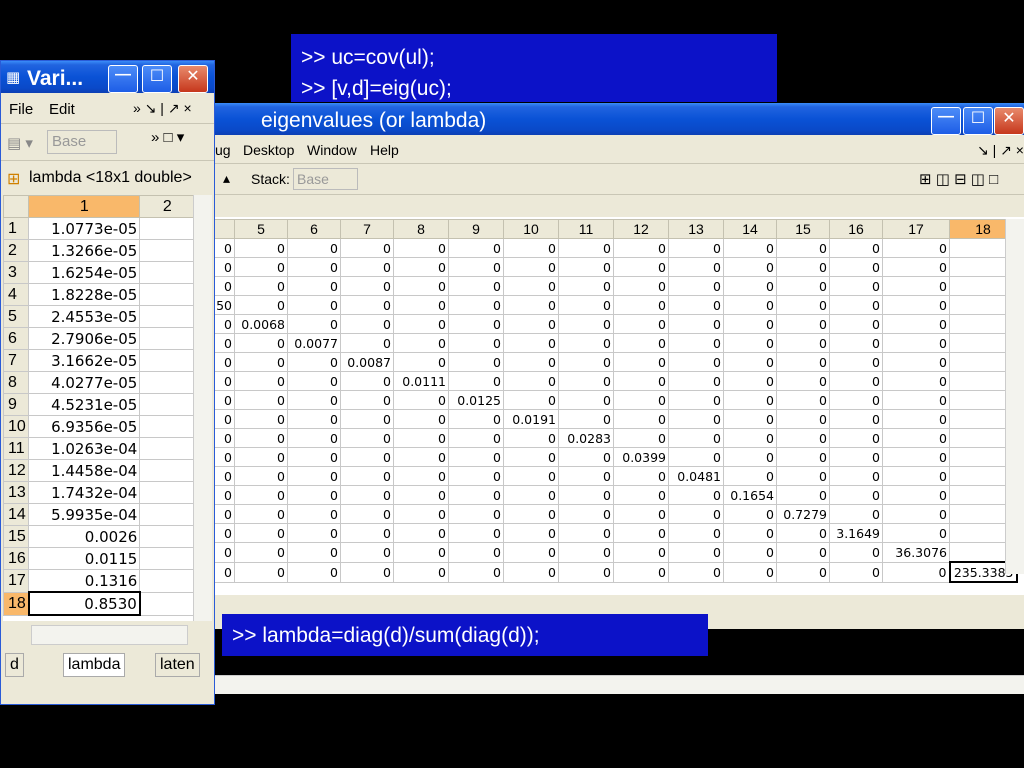  What do you see at coordinates (916, 229) in the screenshot?
I see `column-header: 17` at bounding box center [916, 229].